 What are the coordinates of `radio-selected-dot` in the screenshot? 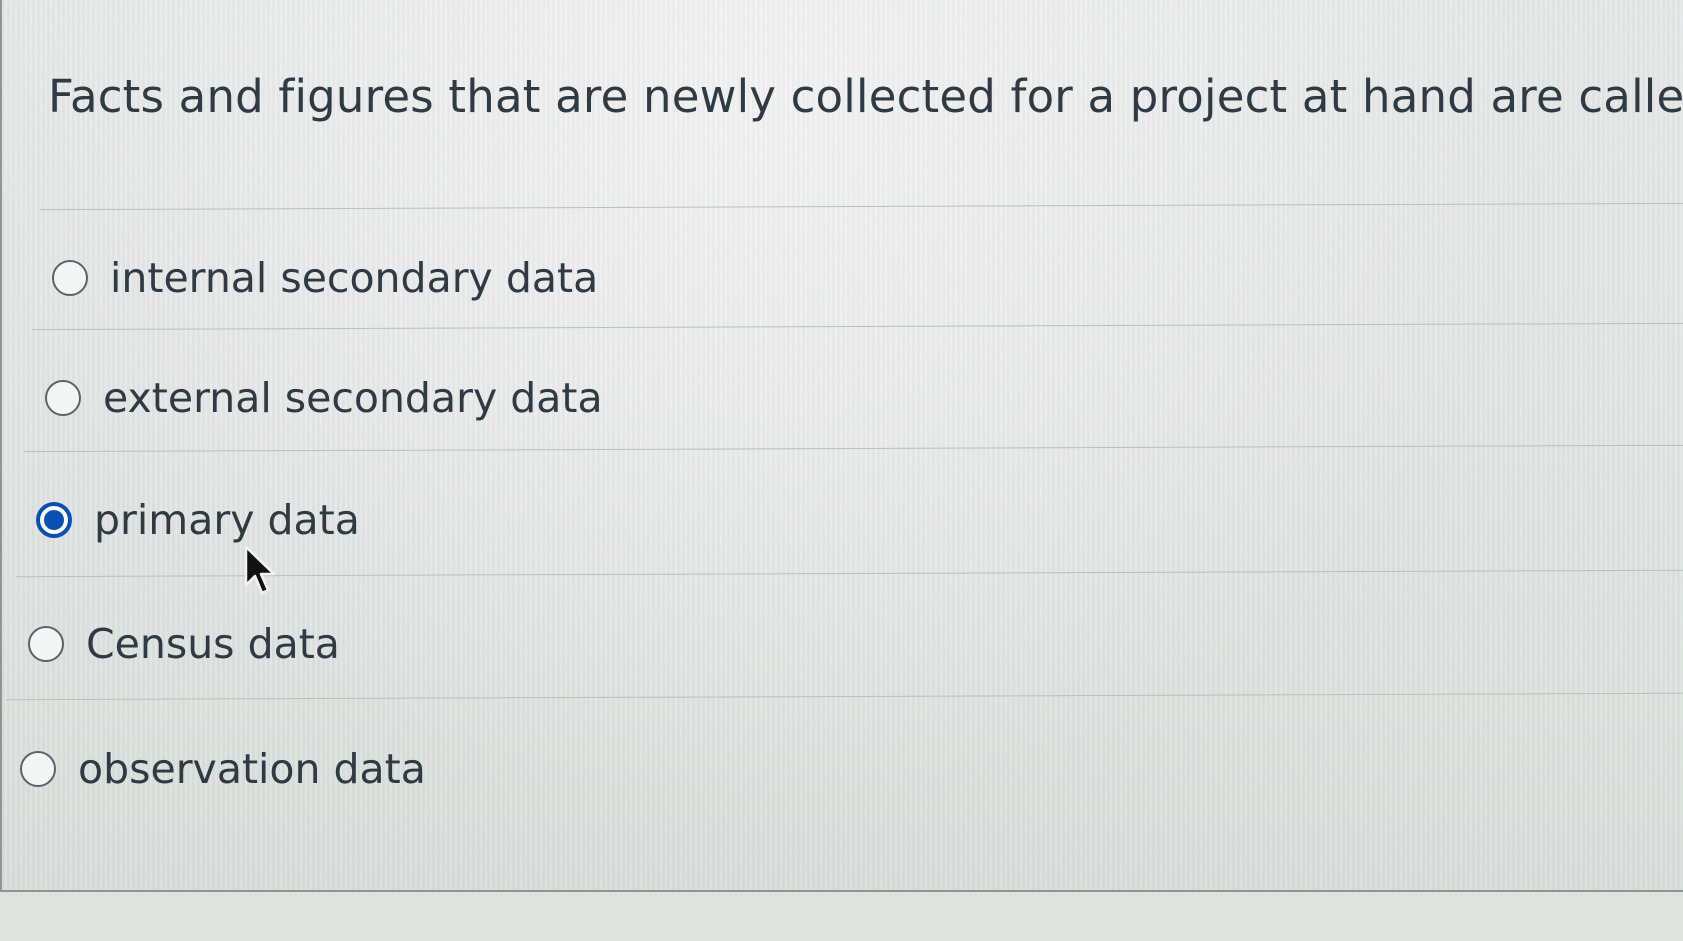 It's located at (54, 520).